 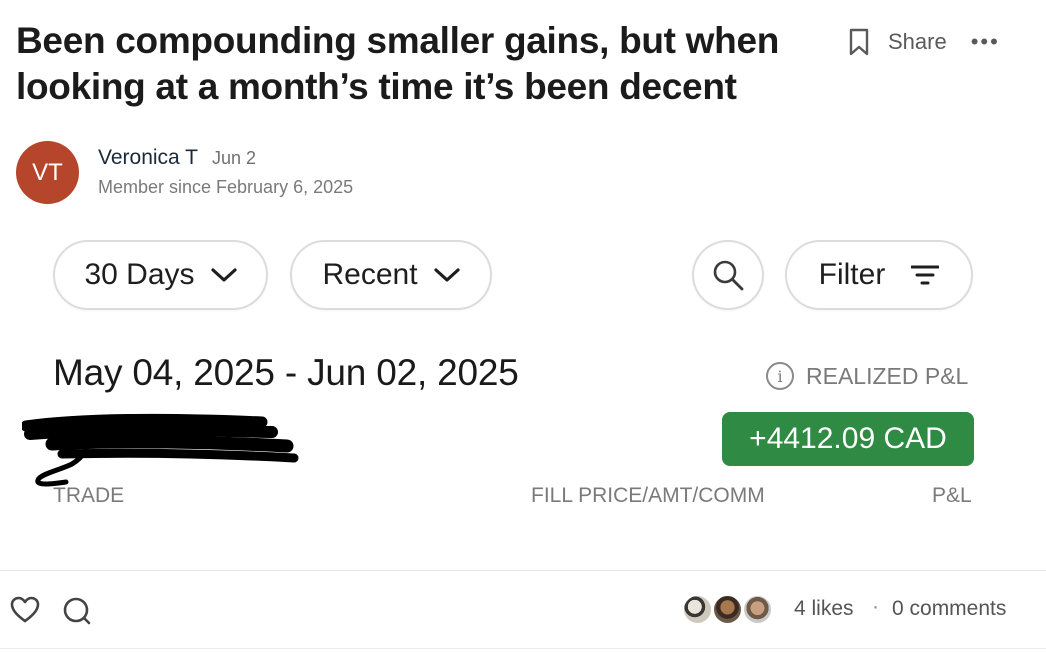 I want to click on period-dropdown: 30 Days, so click(x=160, y=275).